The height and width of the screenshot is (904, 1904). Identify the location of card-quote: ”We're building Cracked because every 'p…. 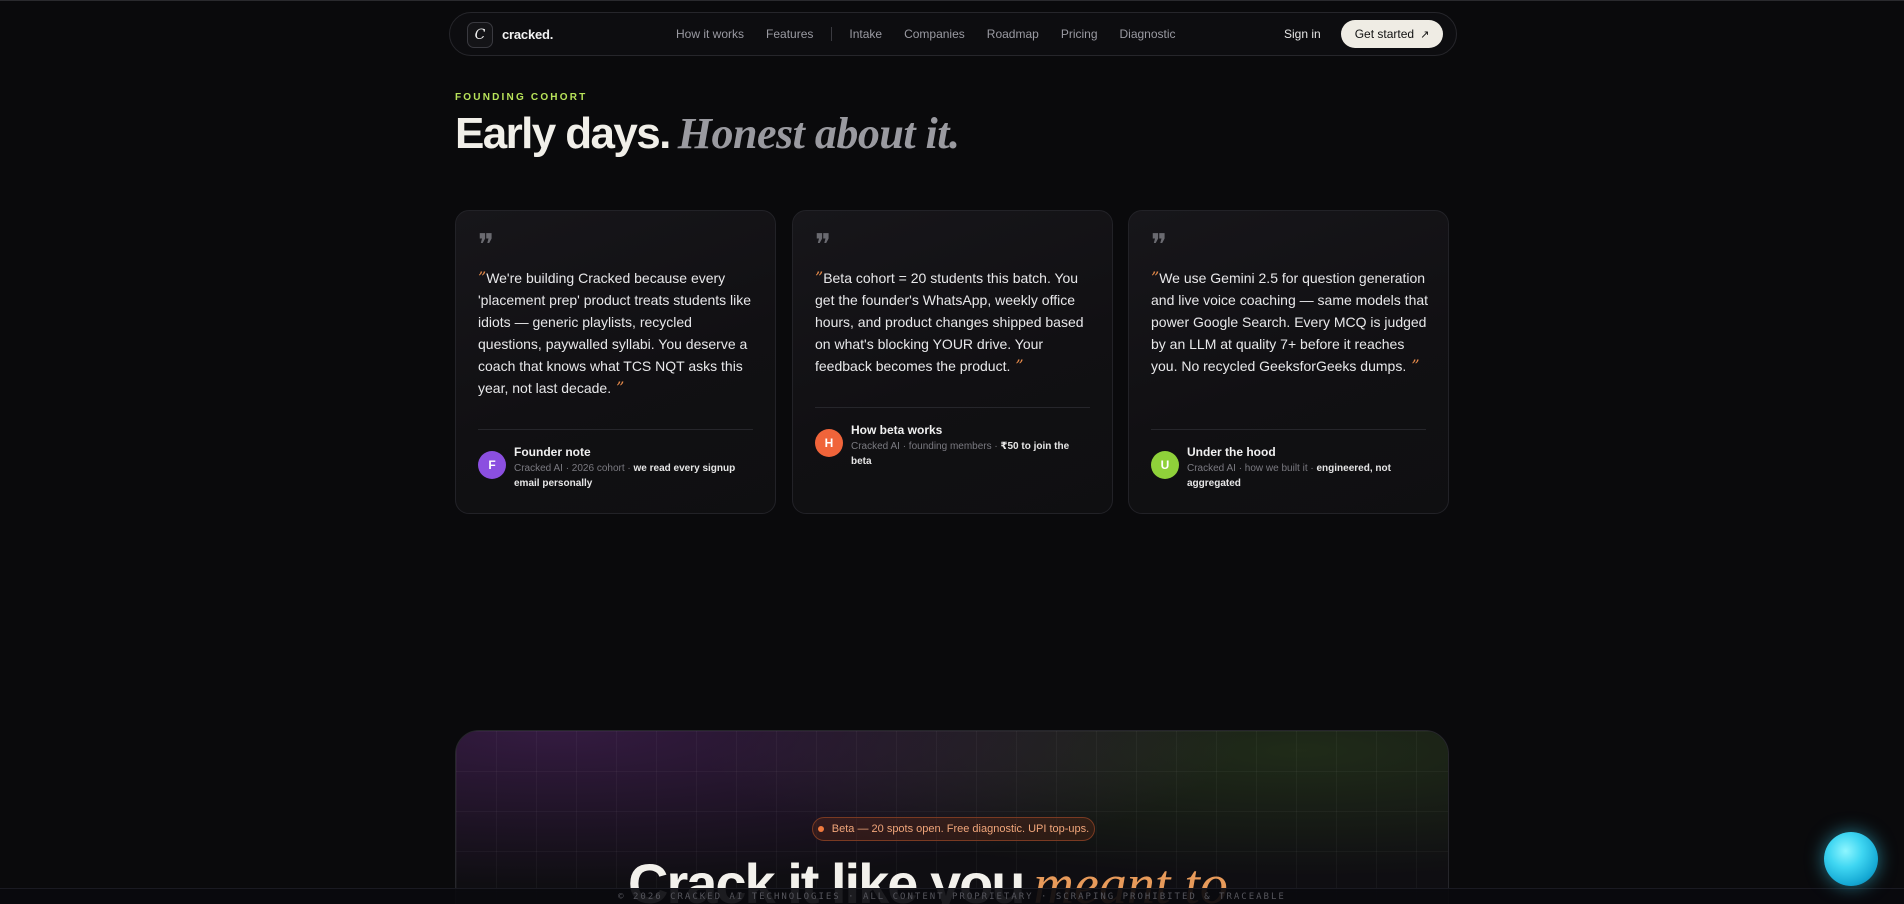
(618, 333).